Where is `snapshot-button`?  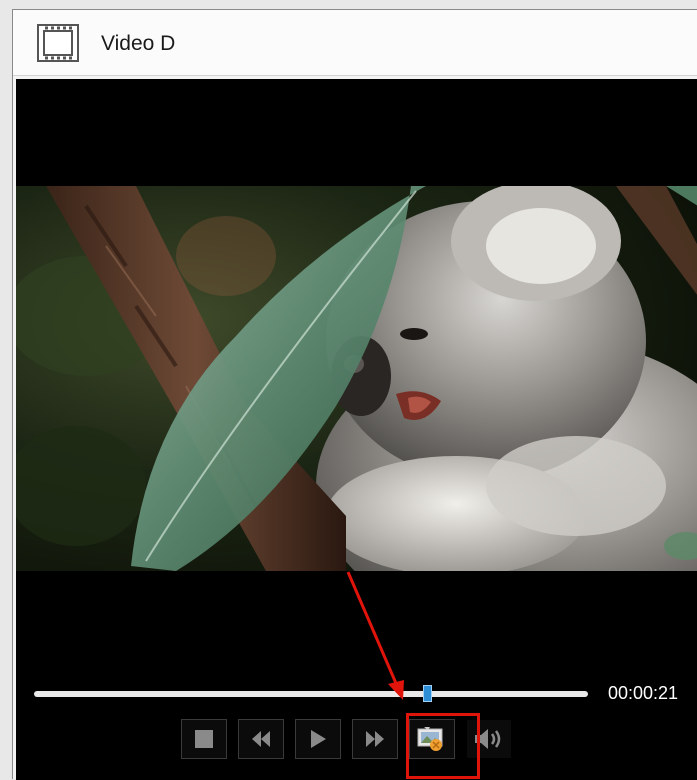 snapshot-button is located at coordinates (432, 739).